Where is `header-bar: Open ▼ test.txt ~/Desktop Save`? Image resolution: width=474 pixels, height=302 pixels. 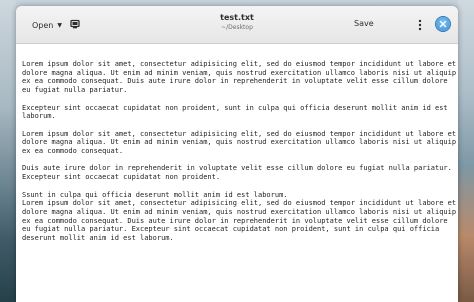 header-bar: Open ▼ test.txt ~/Desktop Save is located at coordinates (237, 25).